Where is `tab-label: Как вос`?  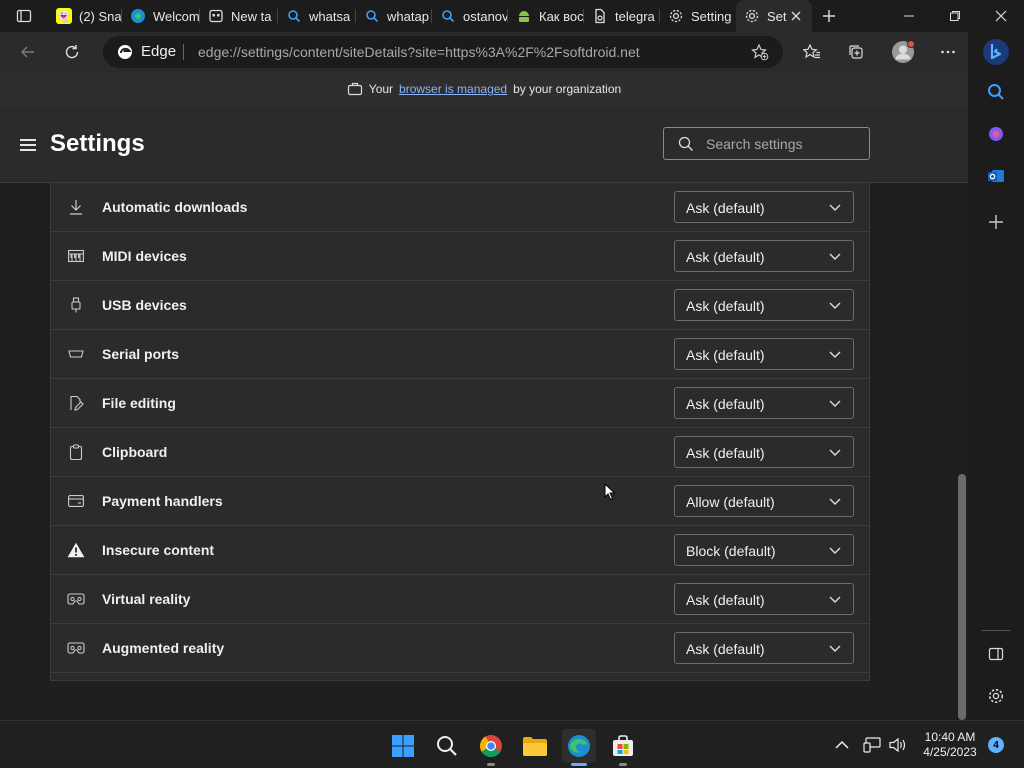
tab-label: Как вос is located at coordinates (561, 16).